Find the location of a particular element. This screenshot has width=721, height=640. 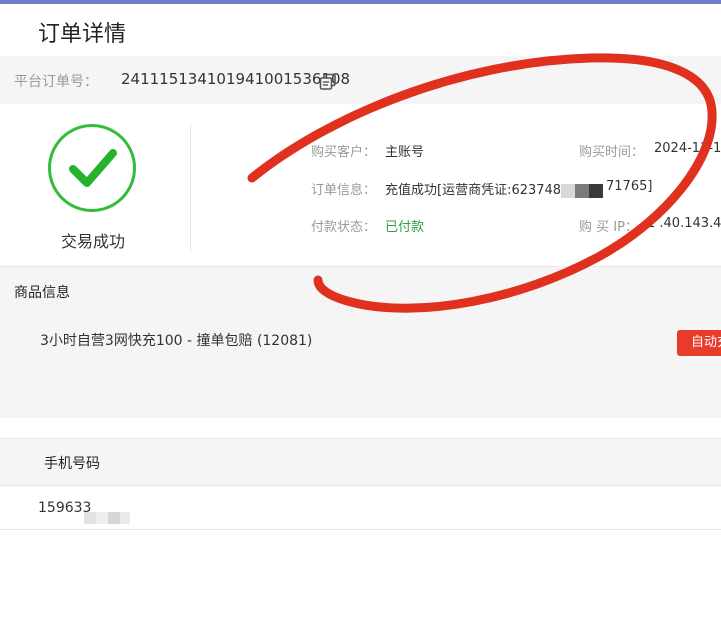

order-info-value-prefix: 充值成功[运营商凭证:623748 is located at coordinates (473, 190).